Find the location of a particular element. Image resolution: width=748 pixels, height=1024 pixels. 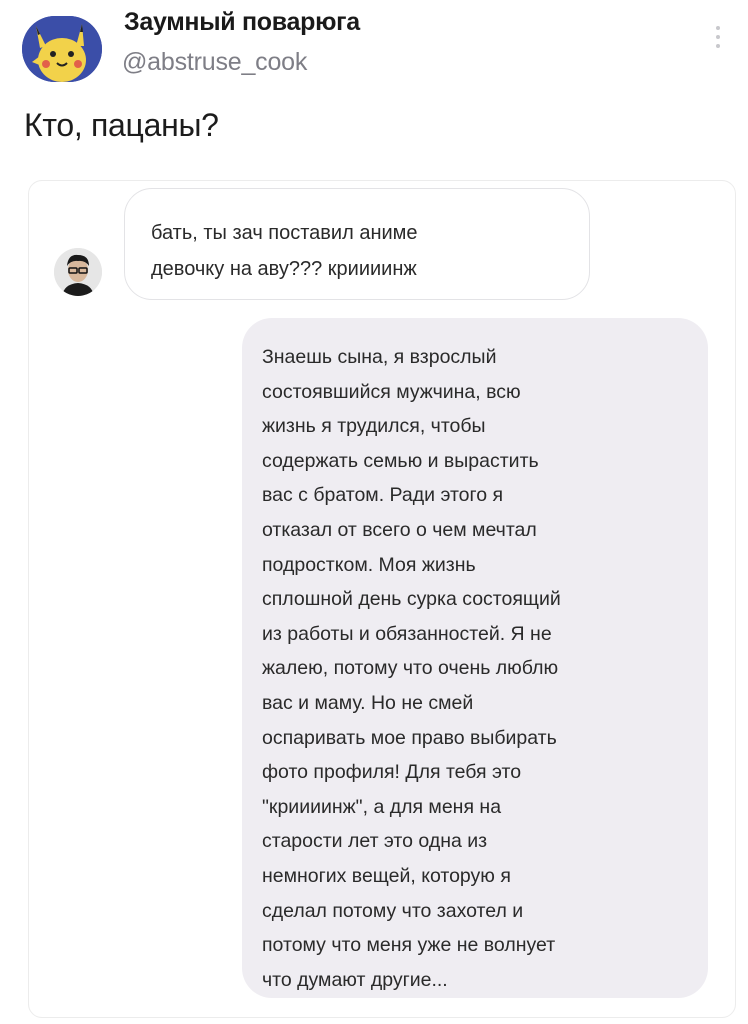

user-avatar-icon is located at coordinates (78, 272).